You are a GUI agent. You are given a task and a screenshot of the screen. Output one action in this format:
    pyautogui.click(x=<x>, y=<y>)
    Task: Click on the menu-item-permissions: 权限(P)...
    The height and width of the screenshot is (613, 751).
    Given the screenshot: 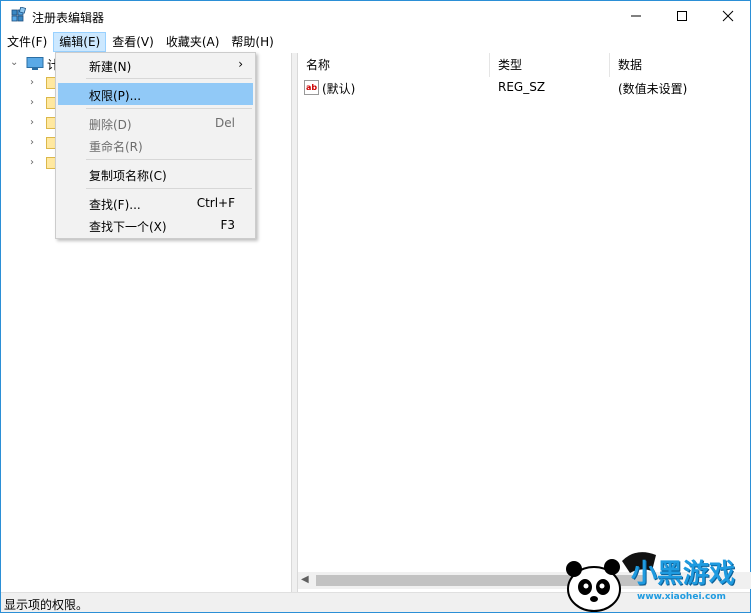 What is the action you would take?
    pyautogui.click(x=155, y=94)
    